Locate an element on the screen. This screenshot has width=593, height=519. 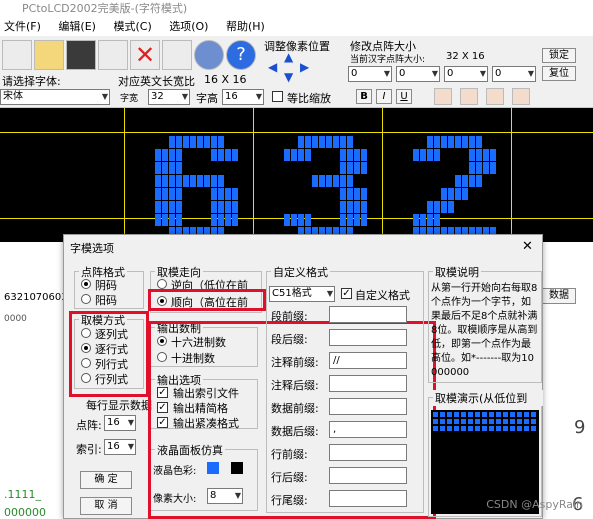
menu-edit: 编辑(E) is located at coordinates (77, 26).